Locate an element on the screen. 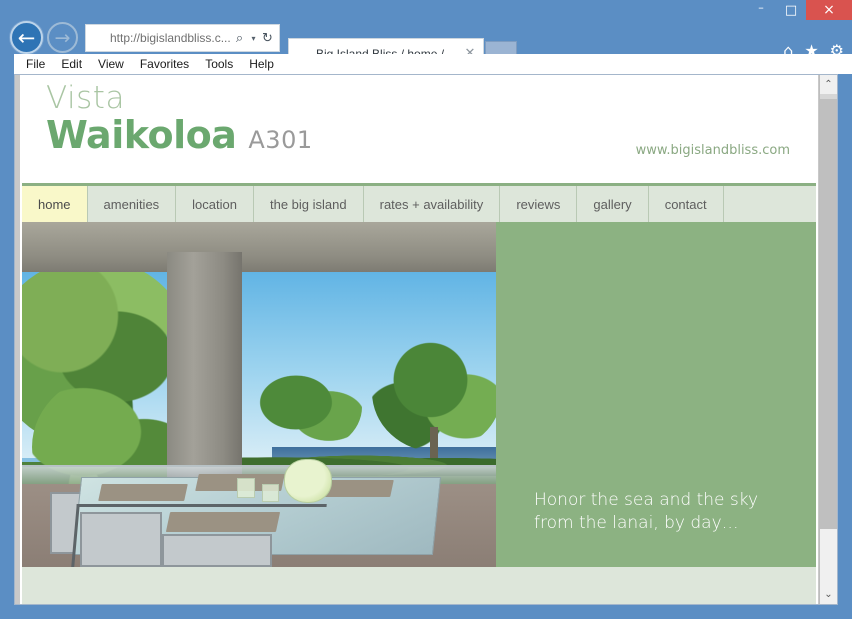 Image resolution: width=852 pixels, height=619 pixels. scrollbar-track is located at coordinates (828, 557).